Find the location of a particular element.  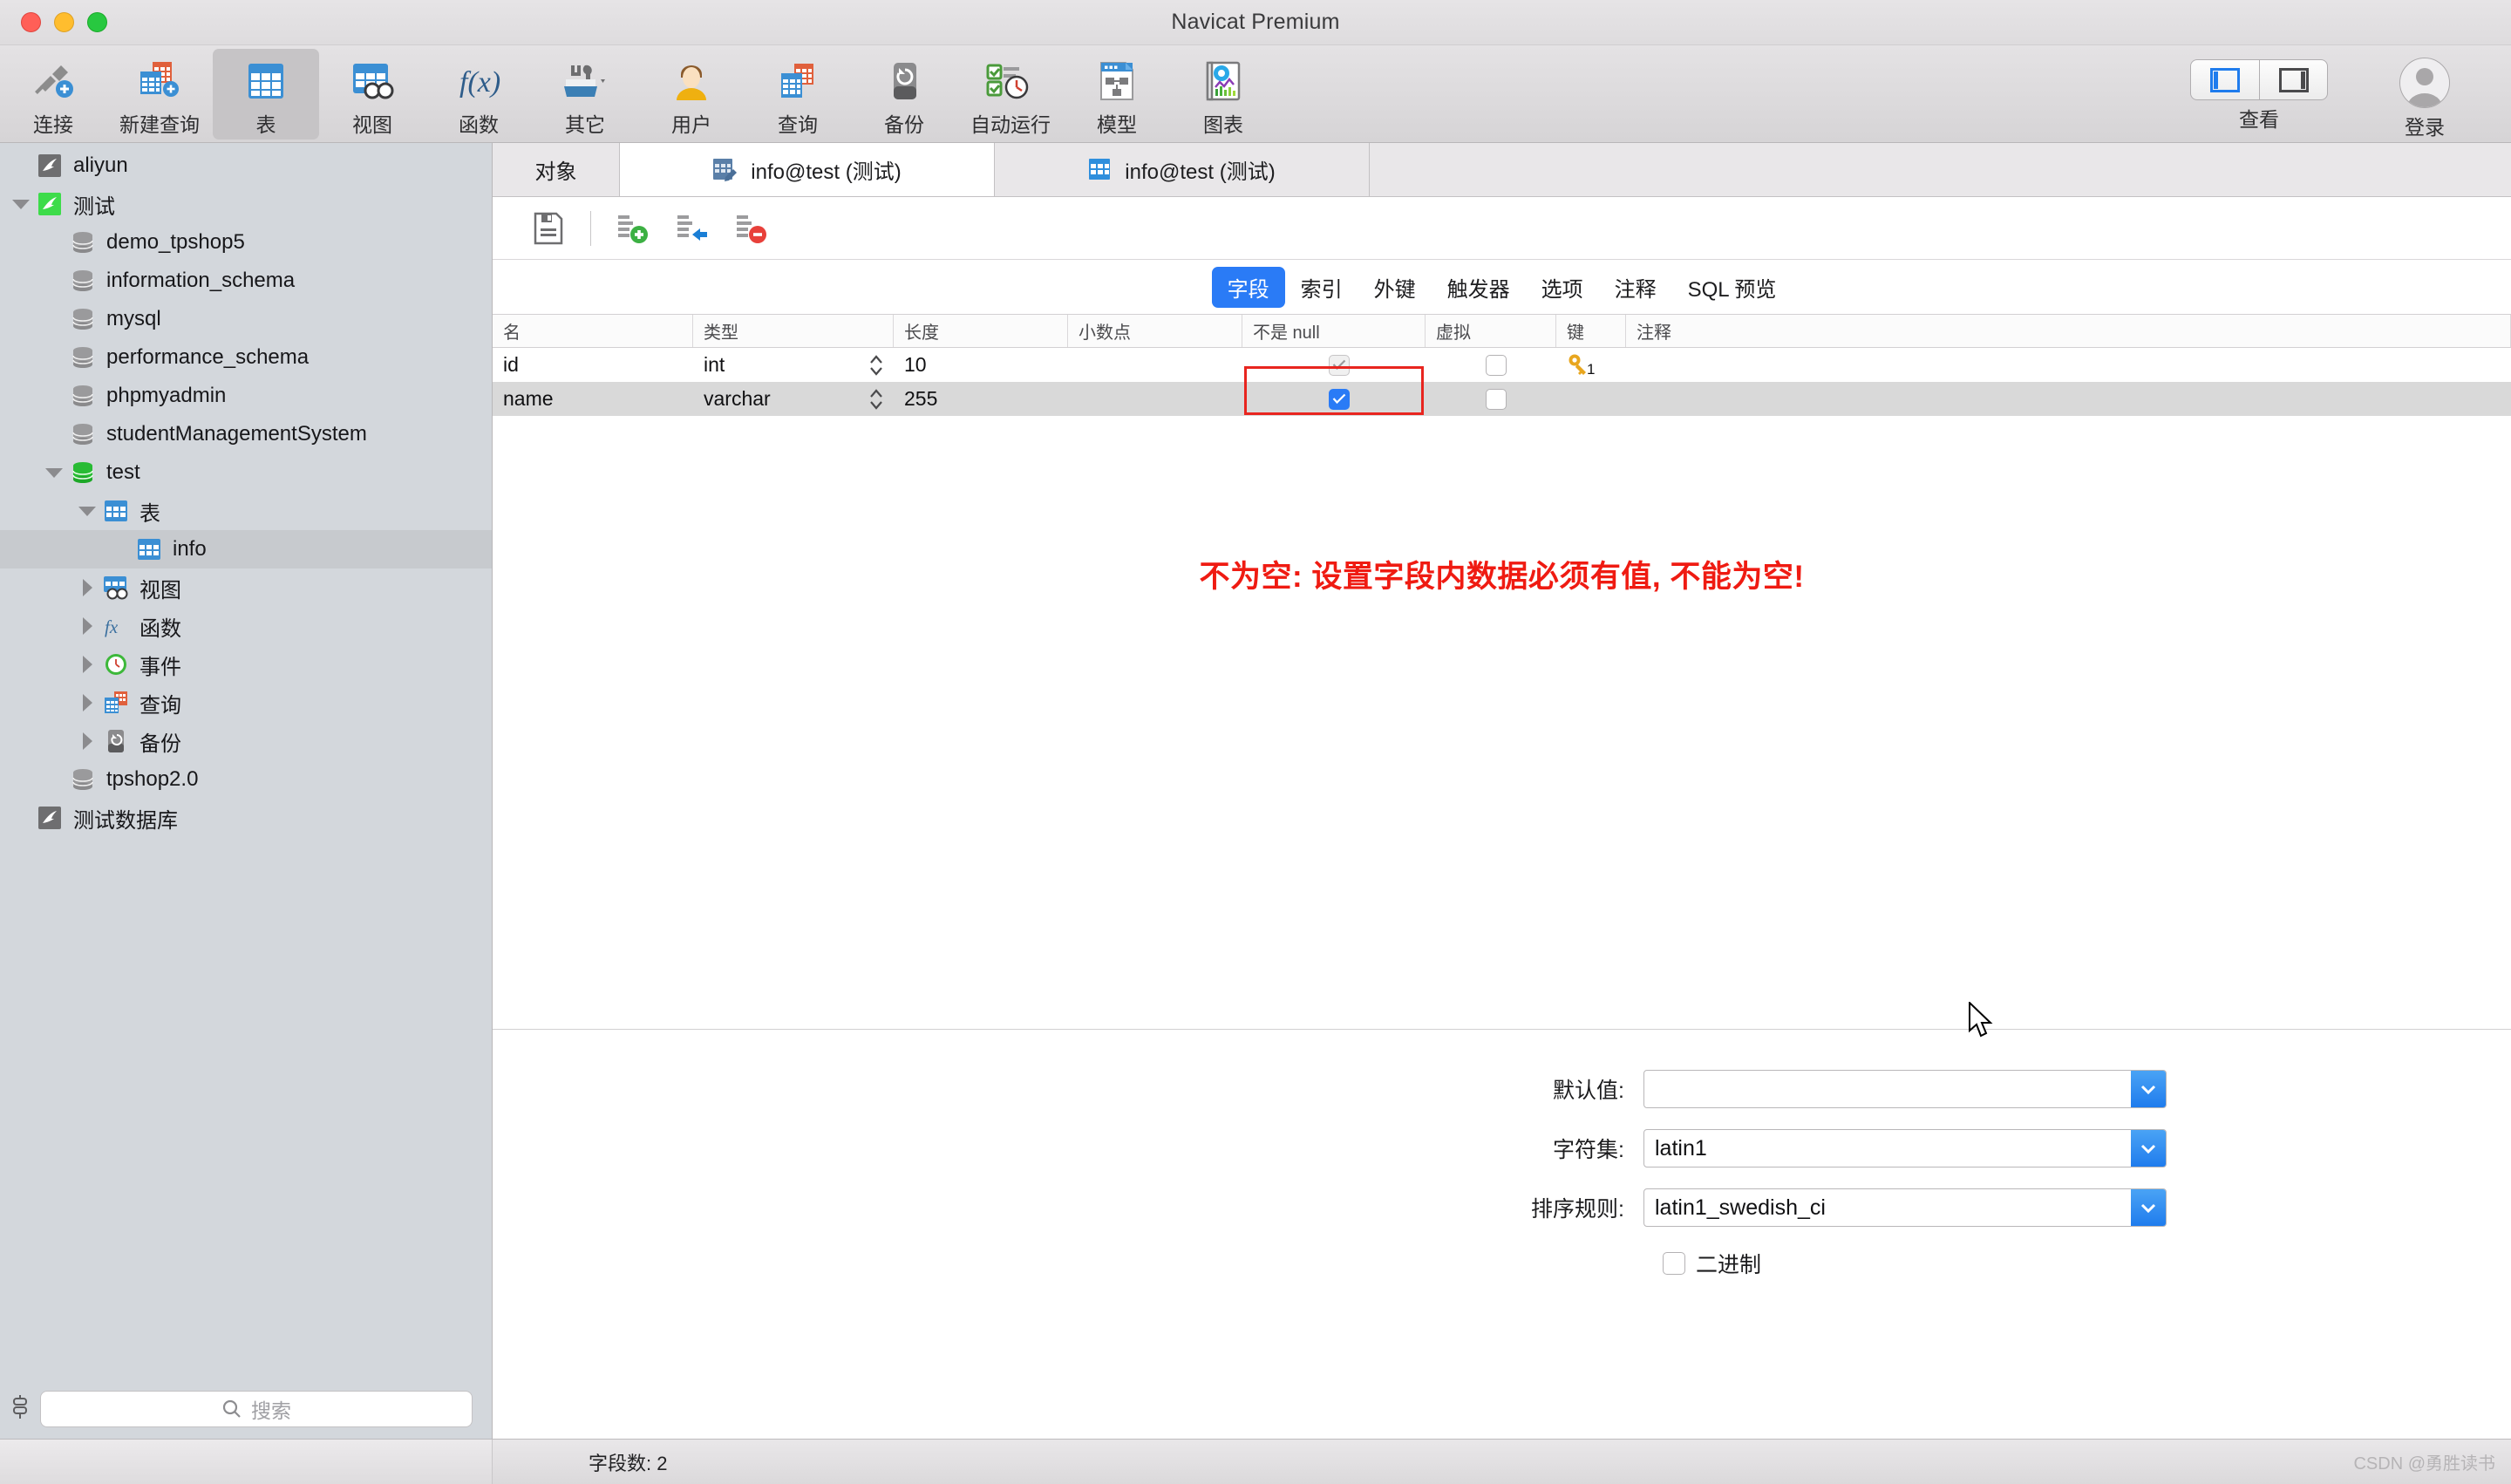

field-name-cell: name is located at coordinates (593, 399).